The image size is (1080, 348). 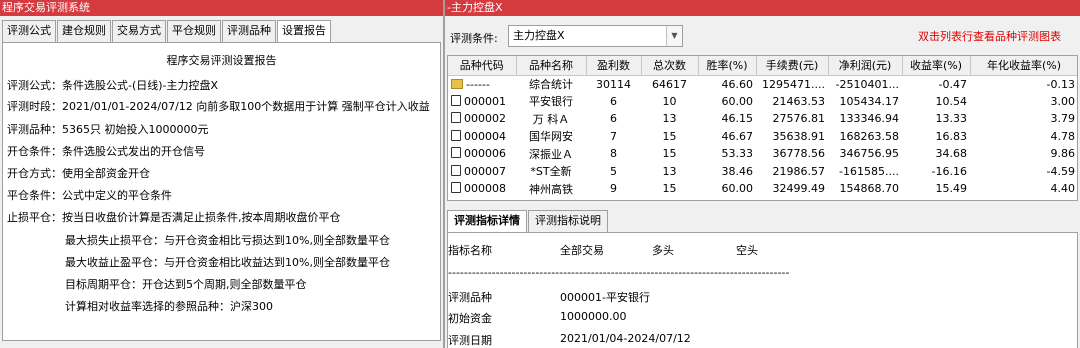 I want to click on report-line-formula: 评测公式：条件选股公式-(日线)-主力控盘X, so click(x=113, y=85).